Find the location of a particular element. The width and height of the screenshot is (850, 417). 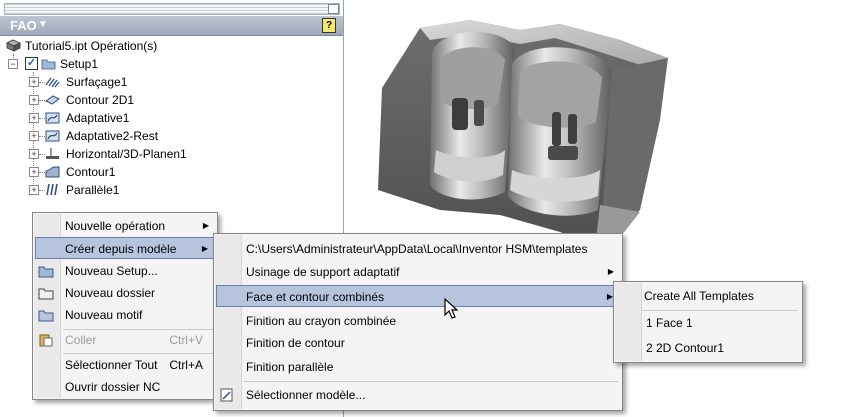

panel-header: FAO ▼ ? is located at coordinates (171, 26).